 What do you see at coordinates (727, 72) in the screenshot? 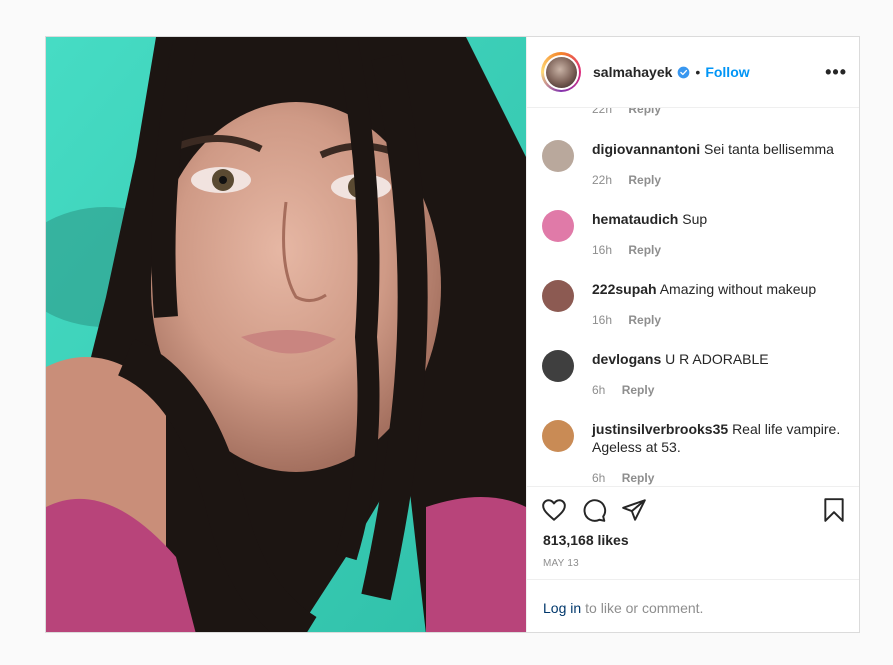
I see `follow-button: Follow` at bounding box center [727, 72].